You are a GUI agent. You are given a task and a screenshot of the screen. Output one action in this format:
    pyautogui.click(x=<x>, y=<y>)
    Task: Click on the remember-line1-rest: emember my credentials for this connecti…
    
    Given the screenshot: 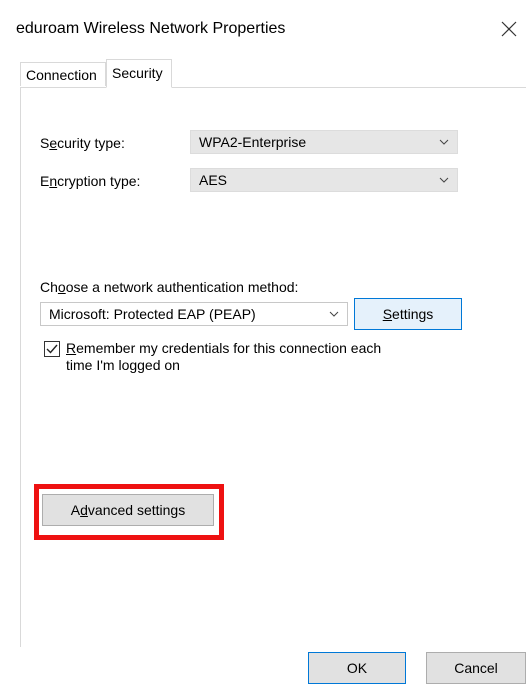 What is the action you would take?
    pyautogui.click(x=229, y=348)
    